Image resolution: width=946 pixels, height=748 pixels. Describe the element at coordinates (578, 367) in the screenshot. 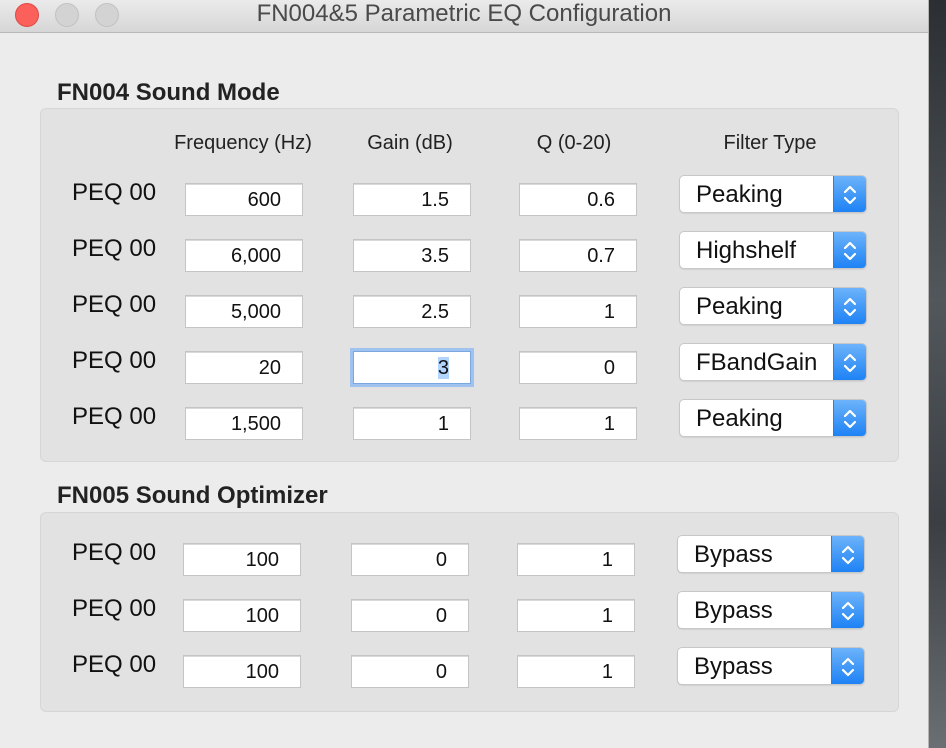

I see `q-field: 0` at that location.